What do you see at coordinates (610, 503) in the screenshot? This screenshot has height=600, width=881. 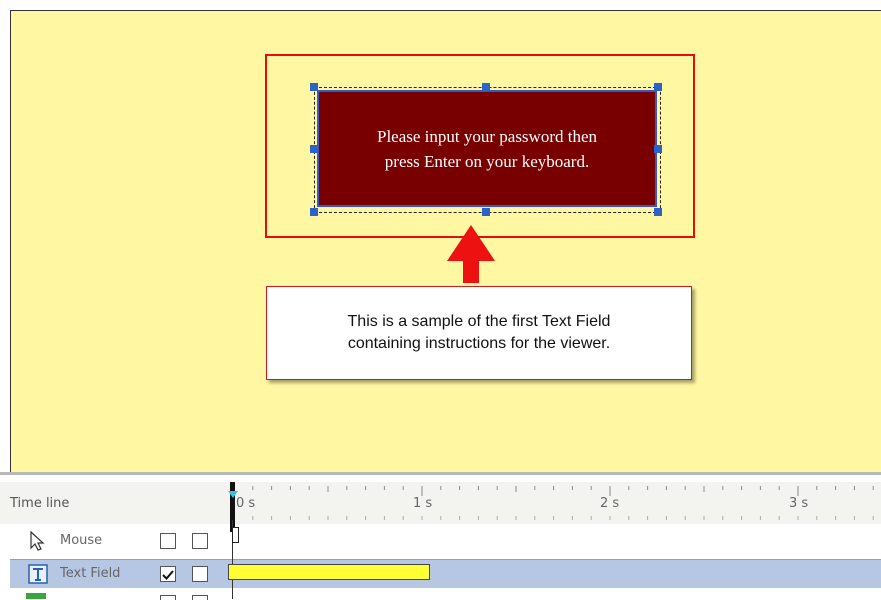 I see `tick-label-2s: 2 s` at bounding box center [610, 503].